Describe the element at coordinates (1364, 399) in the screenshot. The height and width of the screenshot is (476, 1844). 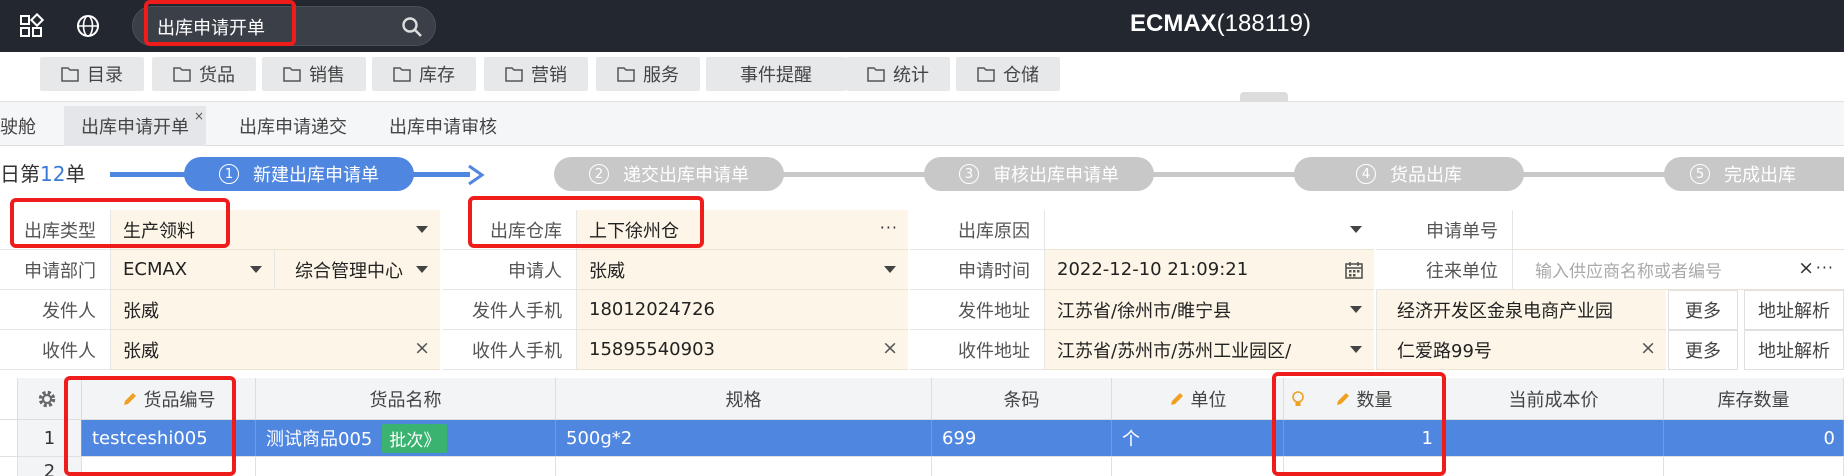
I see `col-quantity: 数量` at that location.